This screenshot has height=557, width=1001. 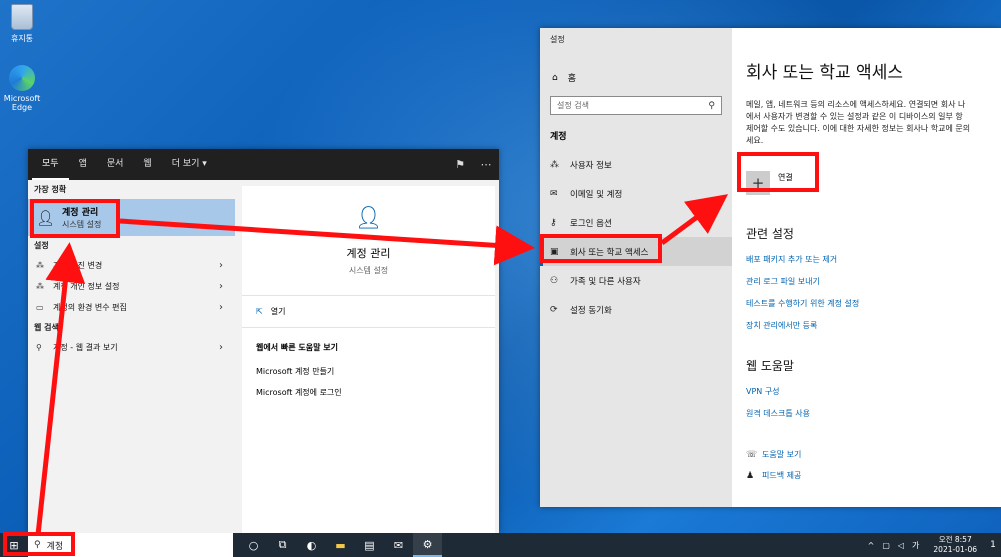 What do you see at coordinates (78, 265) in the screenshot?
I see `result-label: 계정 사진 변경` at bounding box center [78, 265].